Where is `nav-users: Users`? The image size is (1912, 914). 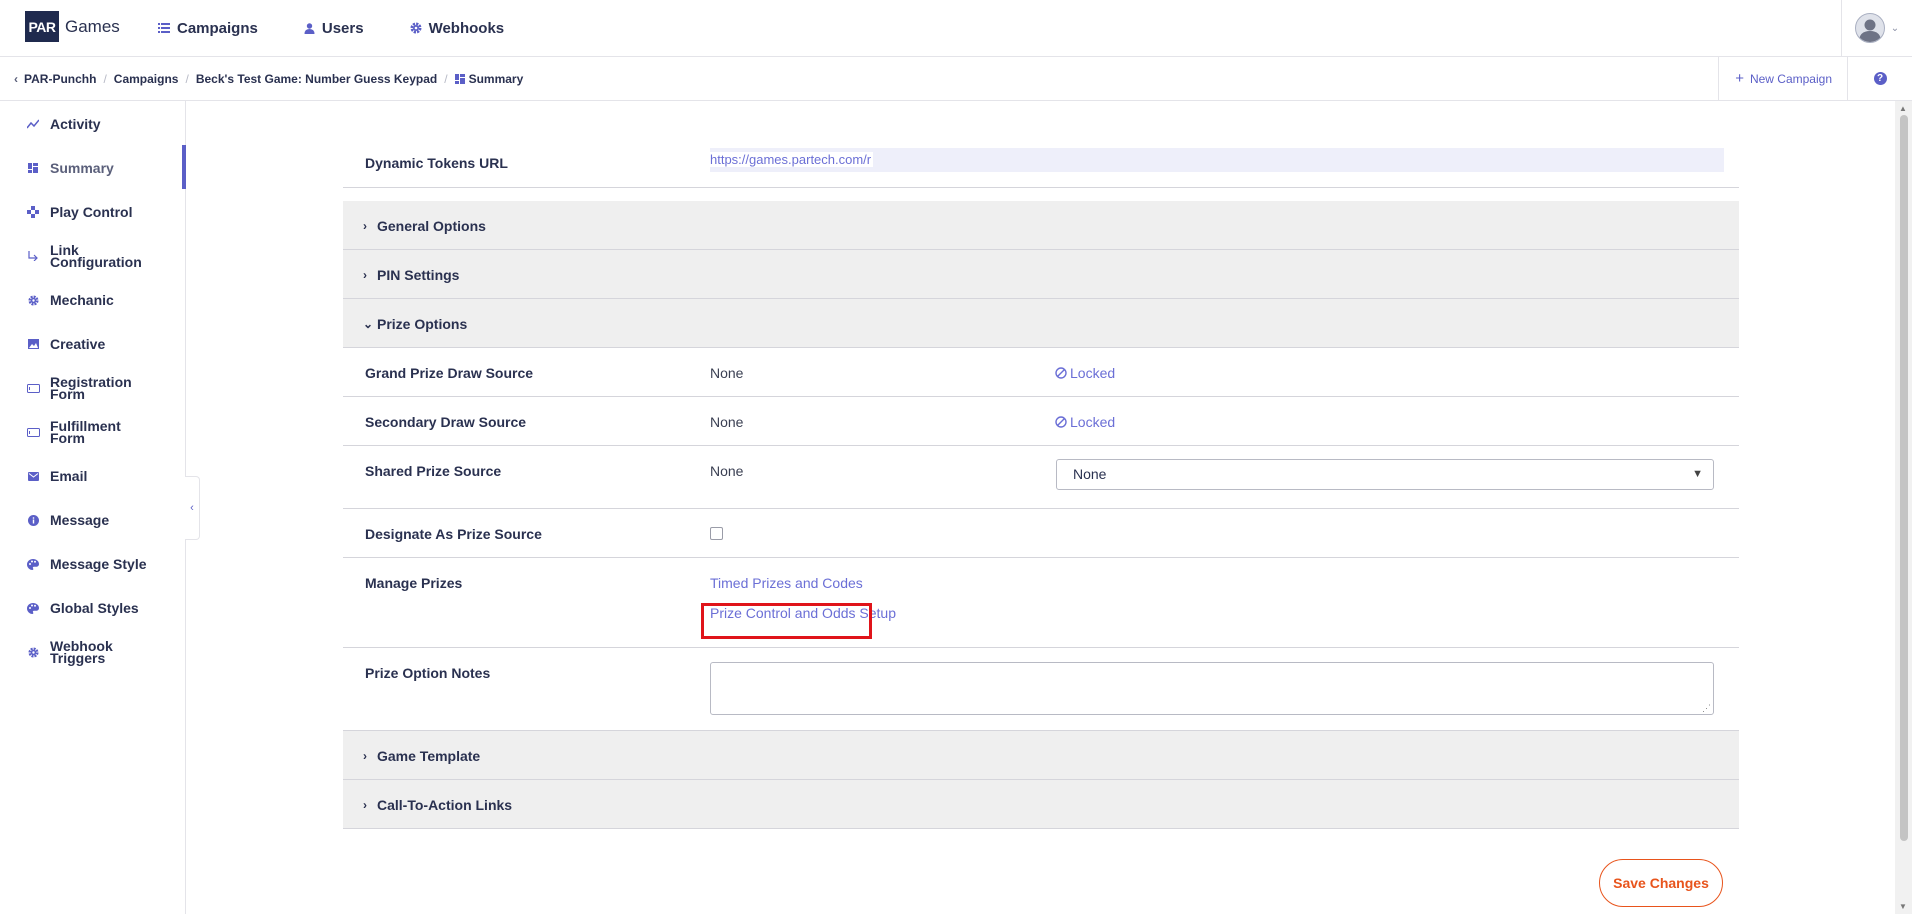
nav-users: Users is located at coordinates (334, 28).